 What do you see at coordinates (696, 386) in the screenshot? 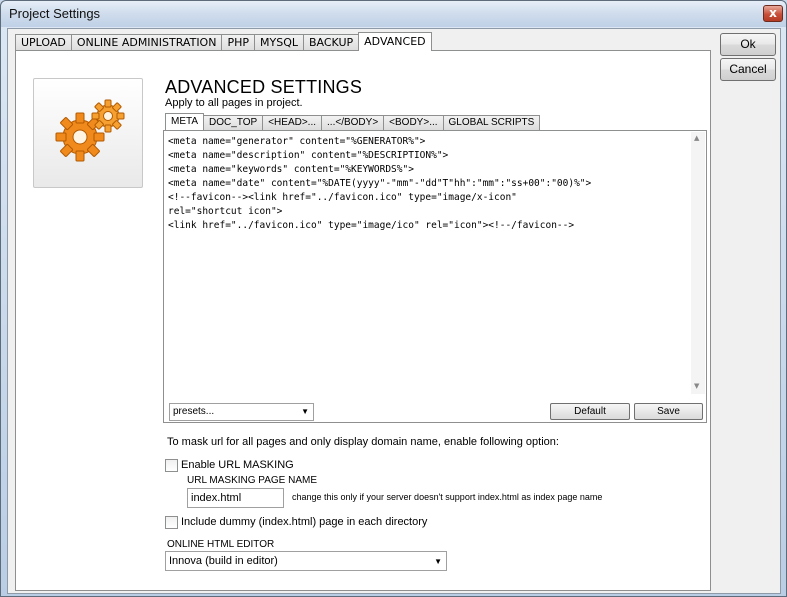
I see `scroll-down-icon: ▼` at bounding box center [696, 386].